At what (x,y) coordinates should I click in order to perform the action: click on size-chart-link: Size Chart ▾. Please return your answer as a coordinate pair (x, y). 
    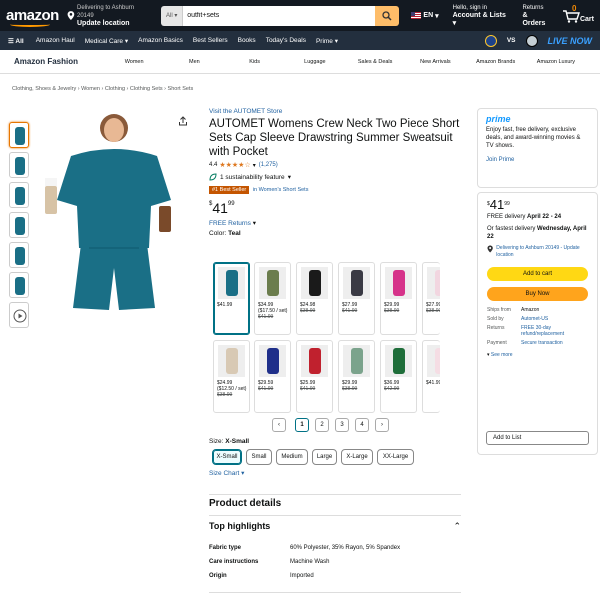
    Looking at the image, I should click on (226, 473).